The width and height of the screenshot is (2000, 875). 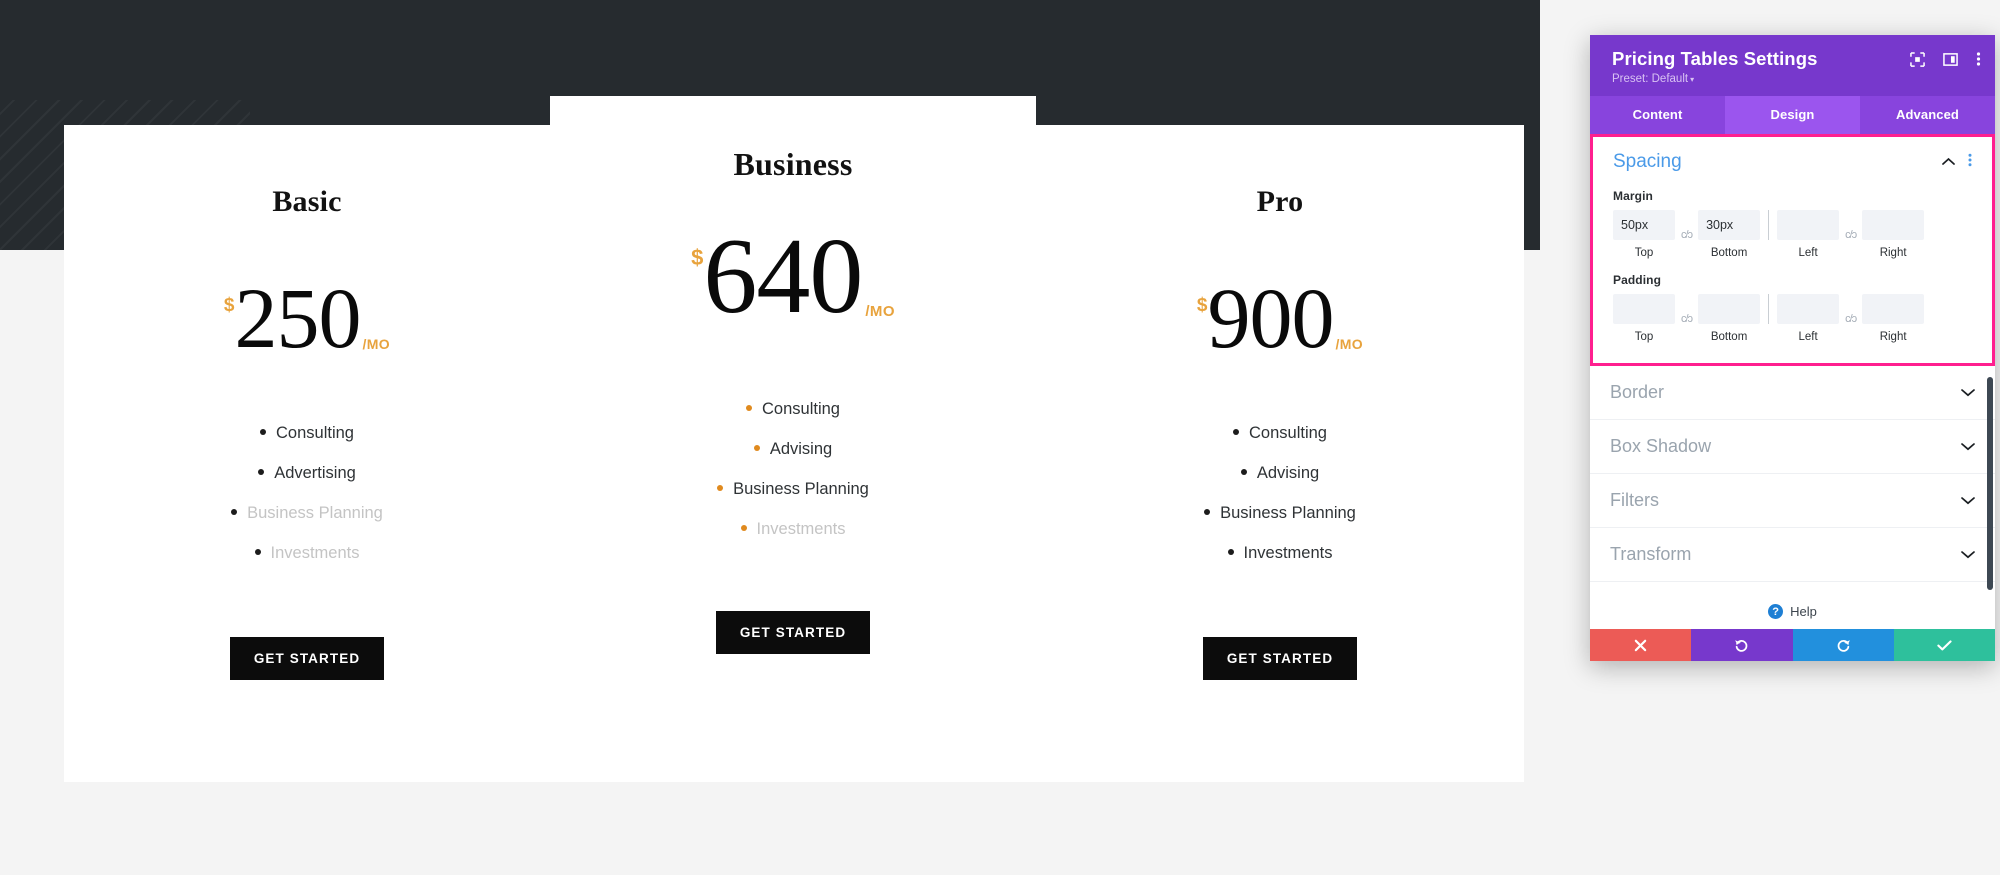 What do you see at coordinates (1634, 500) in the screenshot?
I see `section-label: Filters` at bounding box center [1634, 500].